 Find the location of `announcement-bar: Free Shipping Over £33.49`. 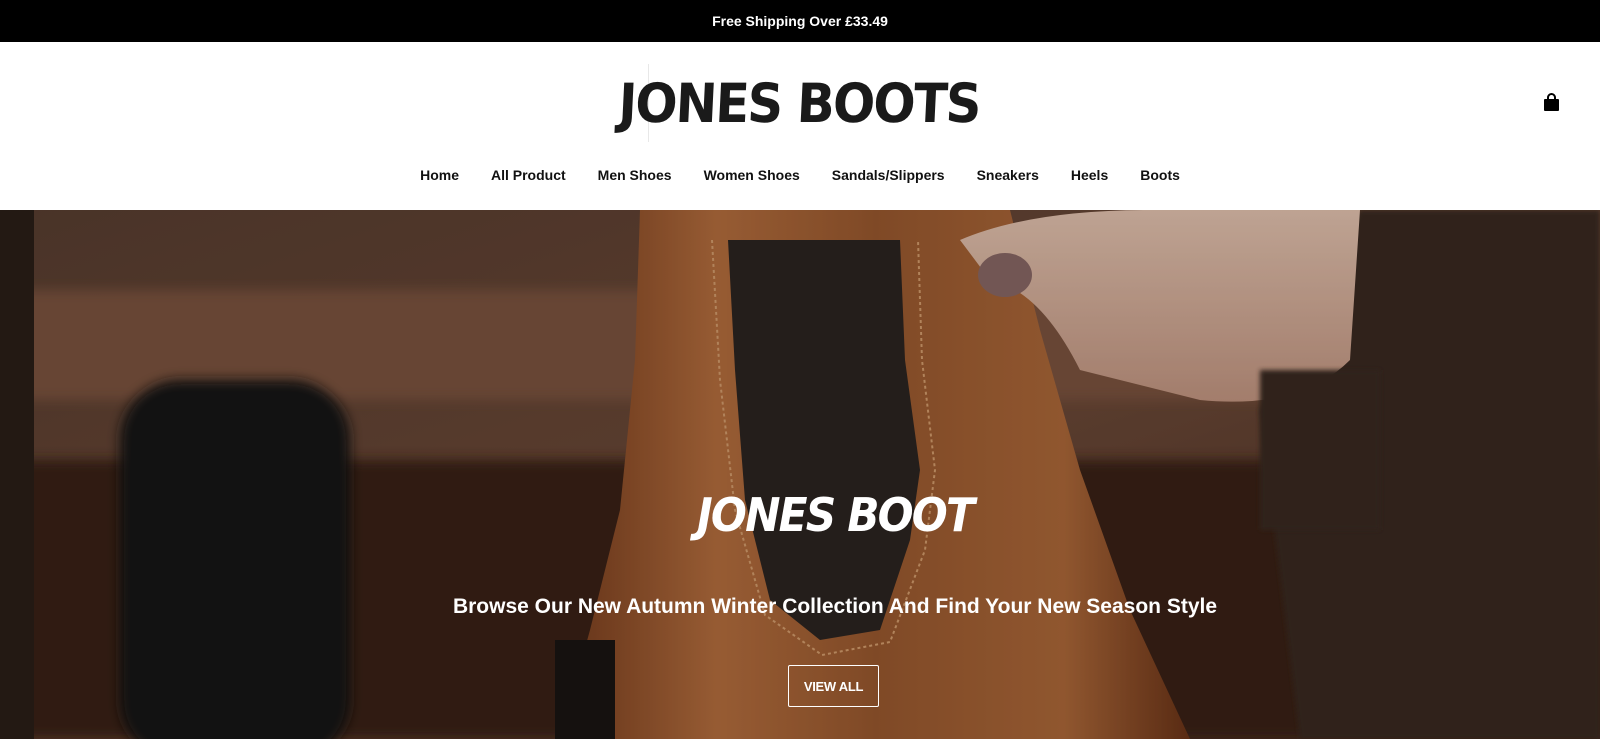

announcement-bar: Free Shipping Over £33.49 is located at coordinates (800, 21).